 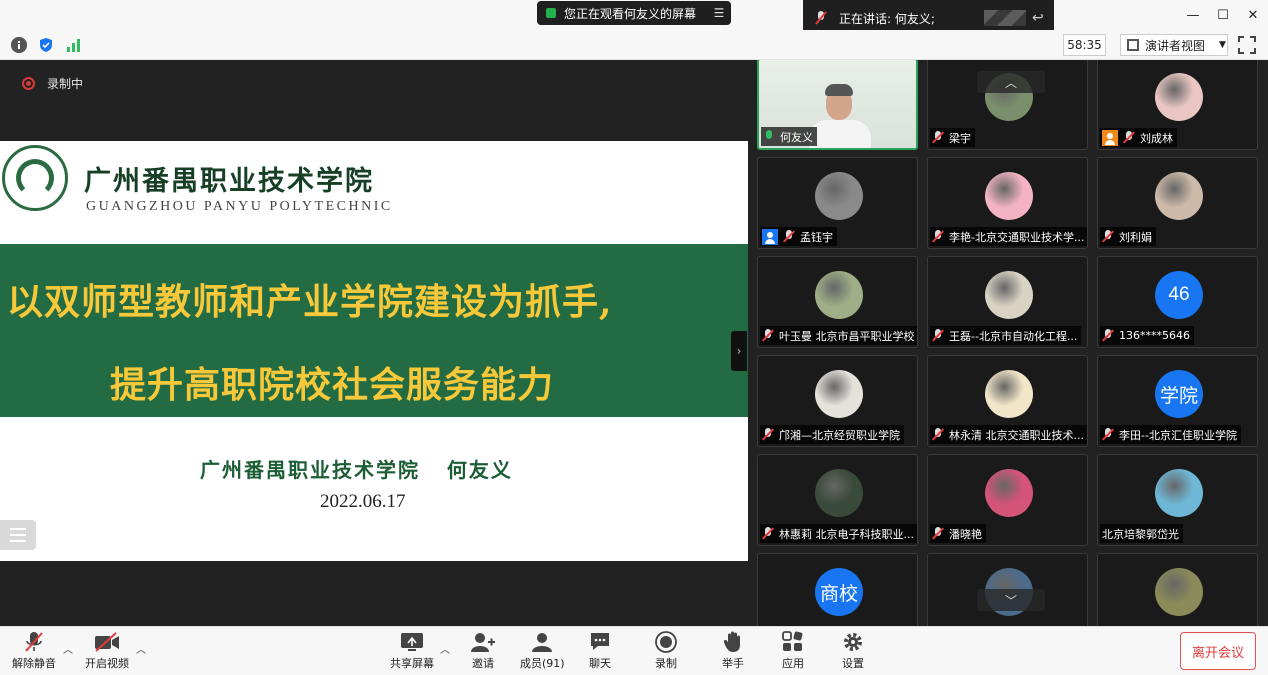 I want to click on share-screen-button: 共享屏幕, so click(x=412, y=650).